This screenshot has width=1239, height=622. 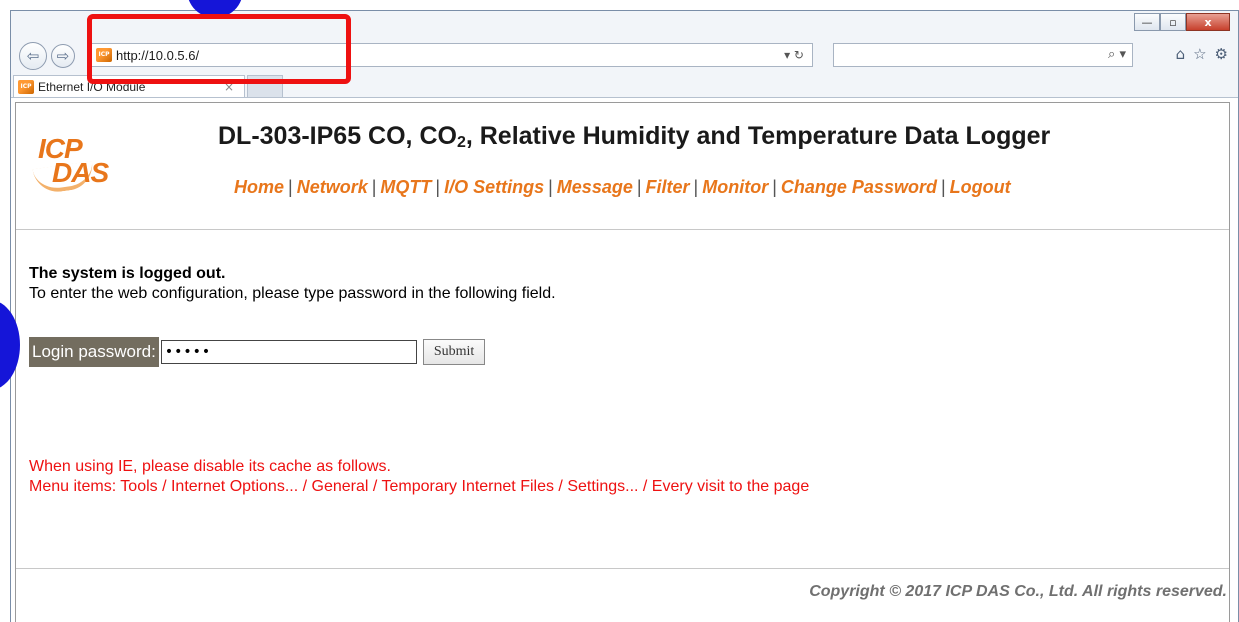 What do you see at coordinates (1147, 22) in the screenshot?
I see `minimize-button: —` at bounding box center [1147, 22].